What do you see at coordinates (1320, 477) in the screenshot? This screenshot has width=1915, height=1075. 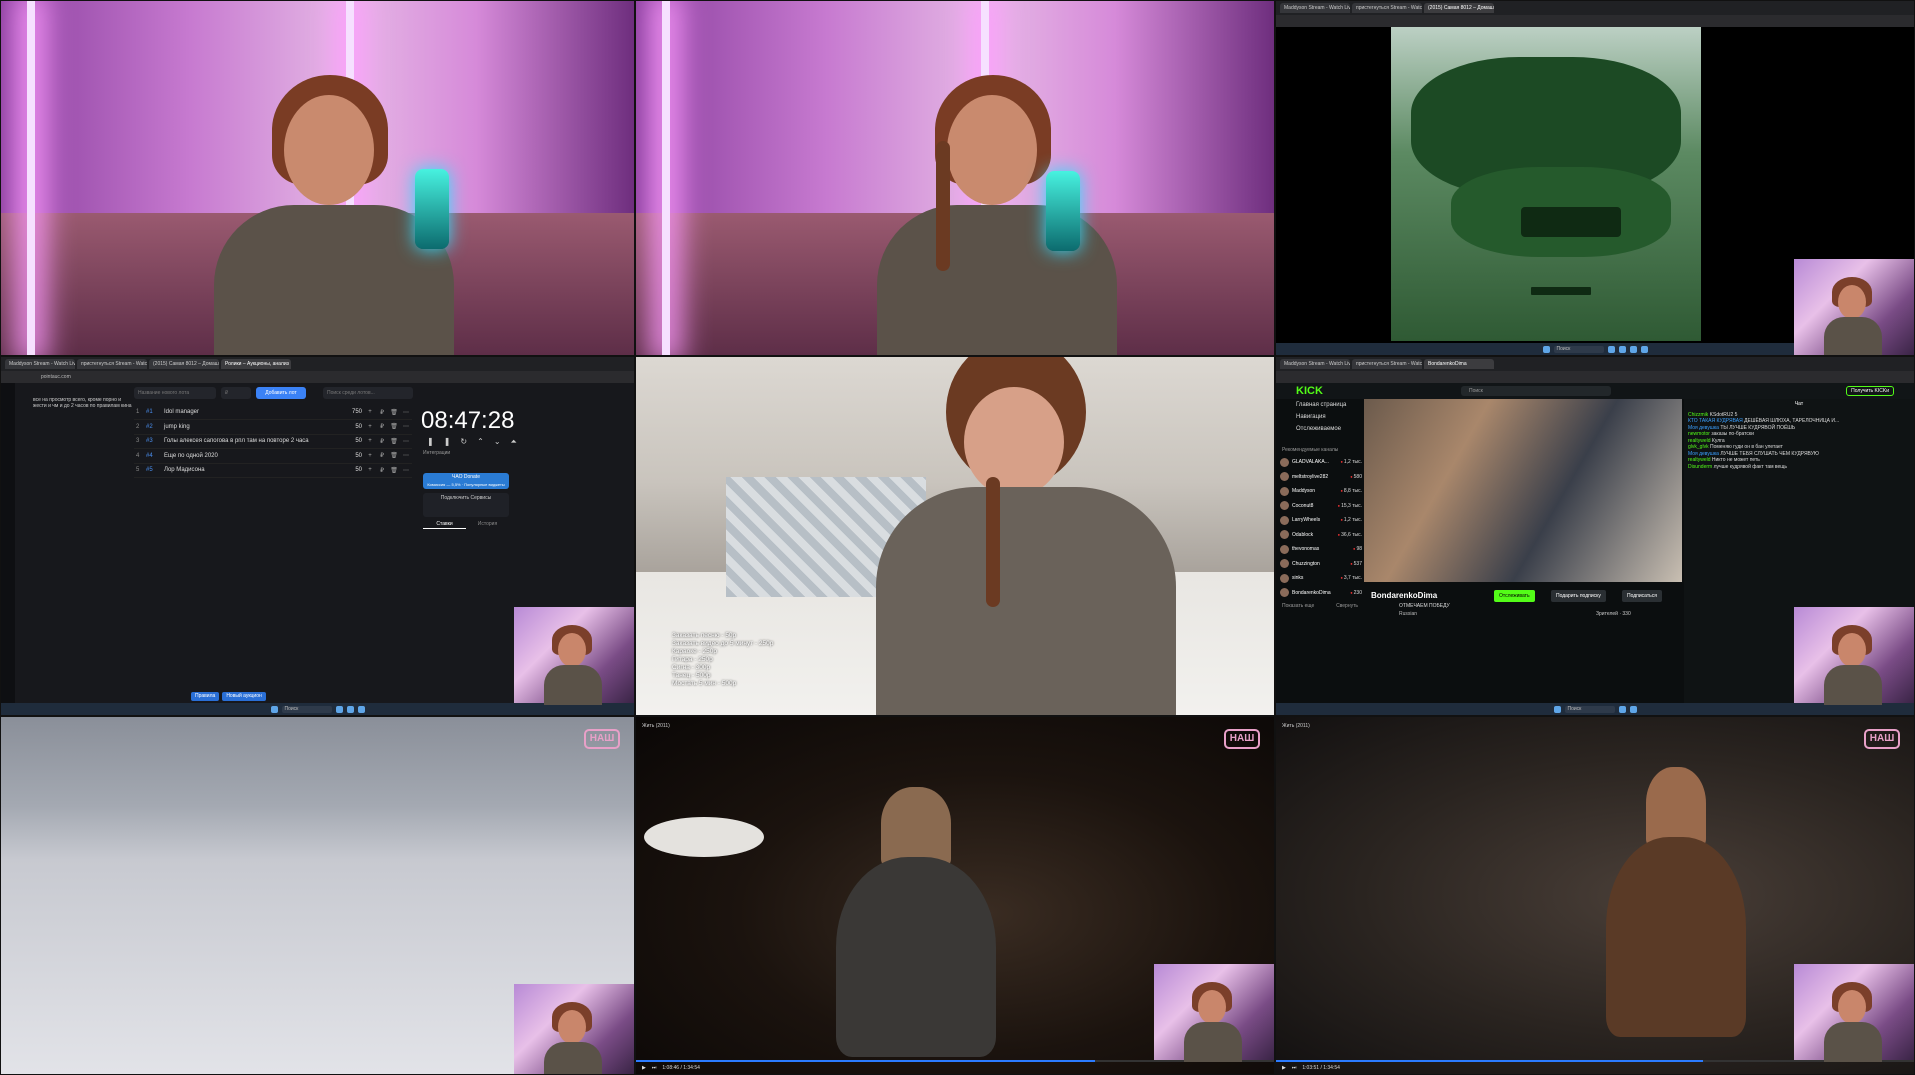 I see `channel-item: meltstroylive282 580` at bounding box center [1320, 477].